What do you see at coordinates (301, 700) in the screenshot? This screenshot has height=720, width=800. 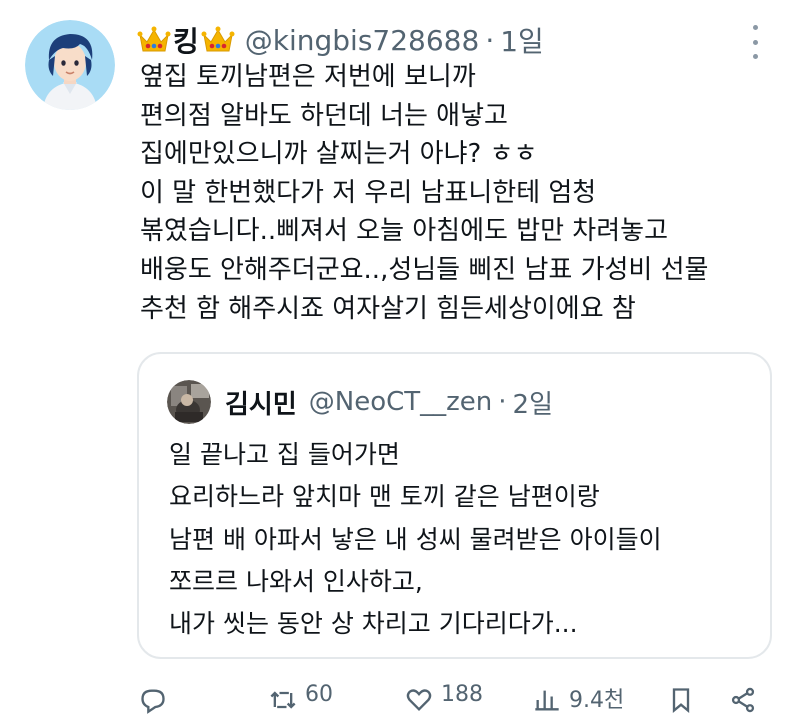 I see `retweet-button: 60` at bounding box center [301, 700].